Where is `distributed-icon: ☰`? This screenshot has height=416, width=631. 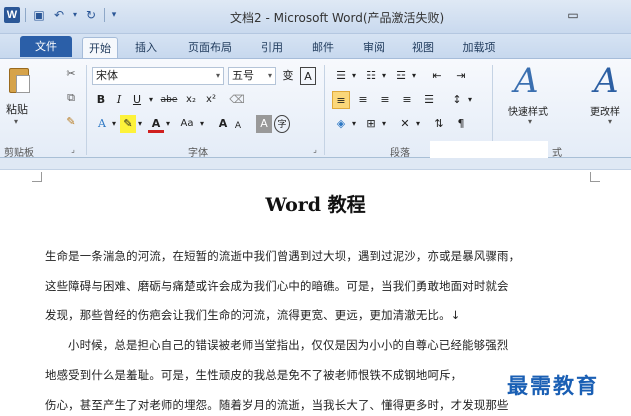
distributed-icon: ☰ is located at coordinates (429, 100).